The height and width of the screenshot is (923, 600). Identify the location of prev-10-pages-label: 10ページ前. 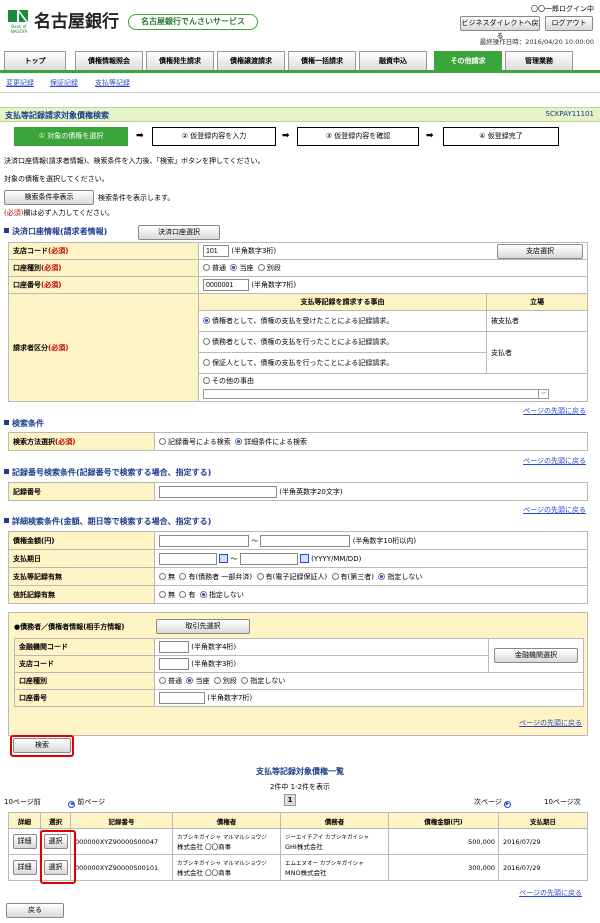
(22, 802).